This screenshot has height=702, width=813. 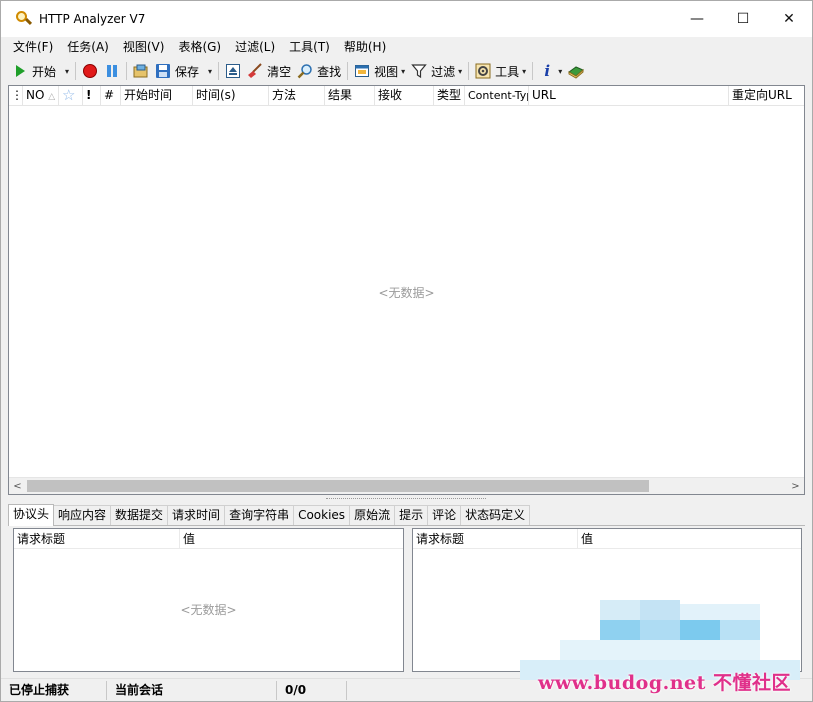 I want to click on tab-hints: 提示, so click(x=411, y=515).